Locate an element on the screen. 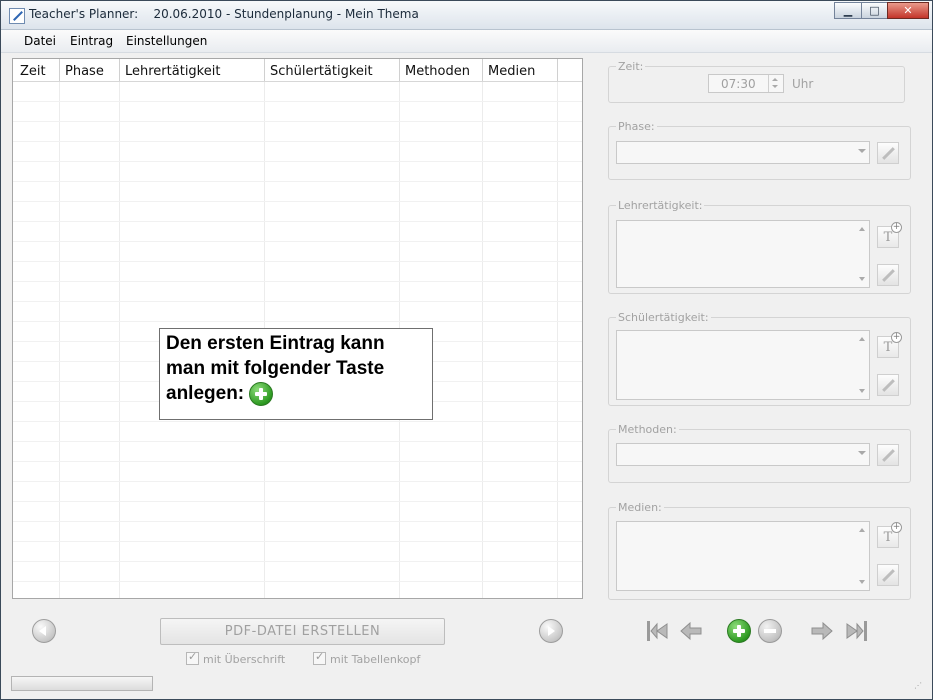 The width and height of the screenshot is (933, 700). column-header-methoden: Methoden is located at coordinates (437, 71).